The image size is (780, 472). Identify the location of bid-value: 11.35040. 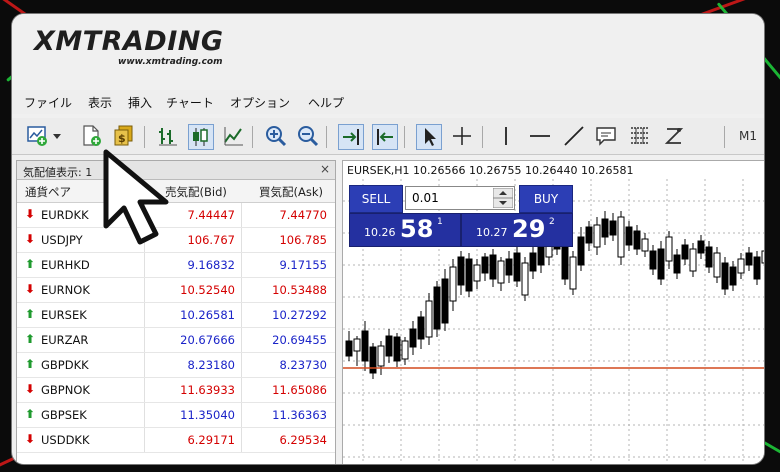
(207, 415).